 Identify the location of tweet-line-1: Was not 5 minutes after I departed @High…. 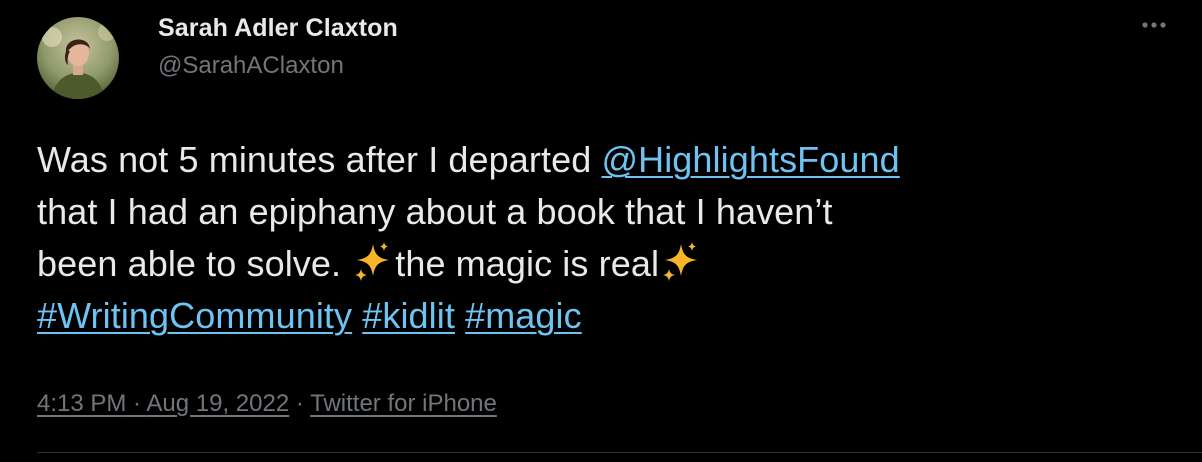
(602, 160).